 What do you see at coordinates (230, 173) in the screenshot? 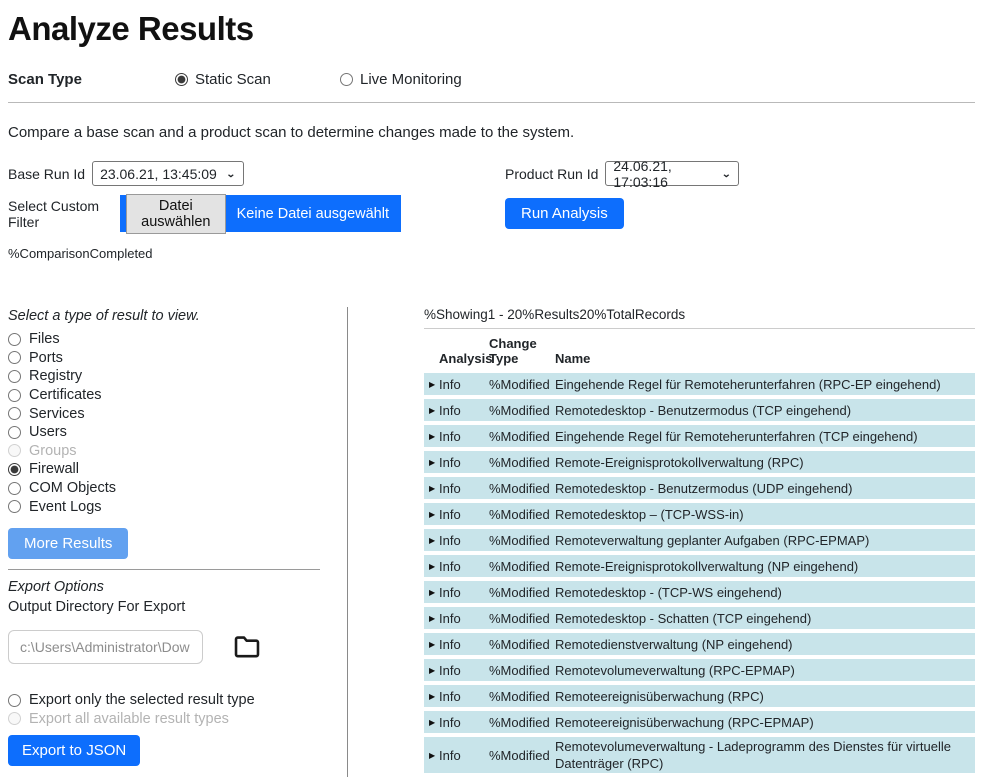
I see `chevron-down-icon: ⌄` at bounding box center [230, 173].